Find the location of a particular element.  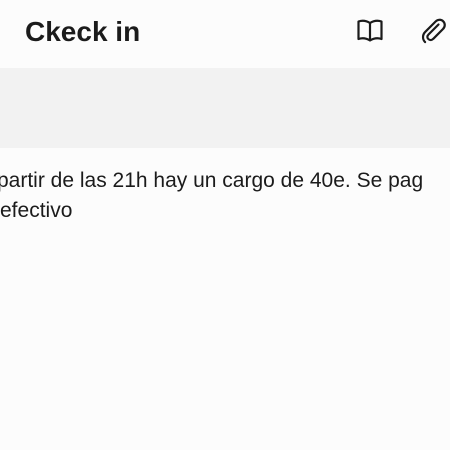

book-button is located at coordinates (370, 30).